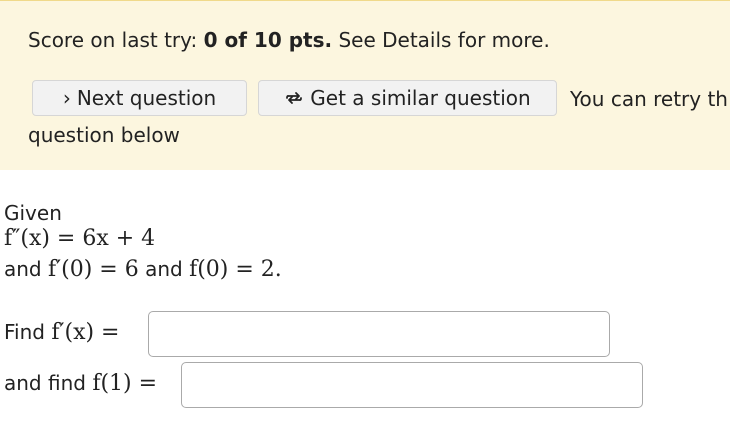  I want to click on retry-text: You can retry th, so click(649, 99).